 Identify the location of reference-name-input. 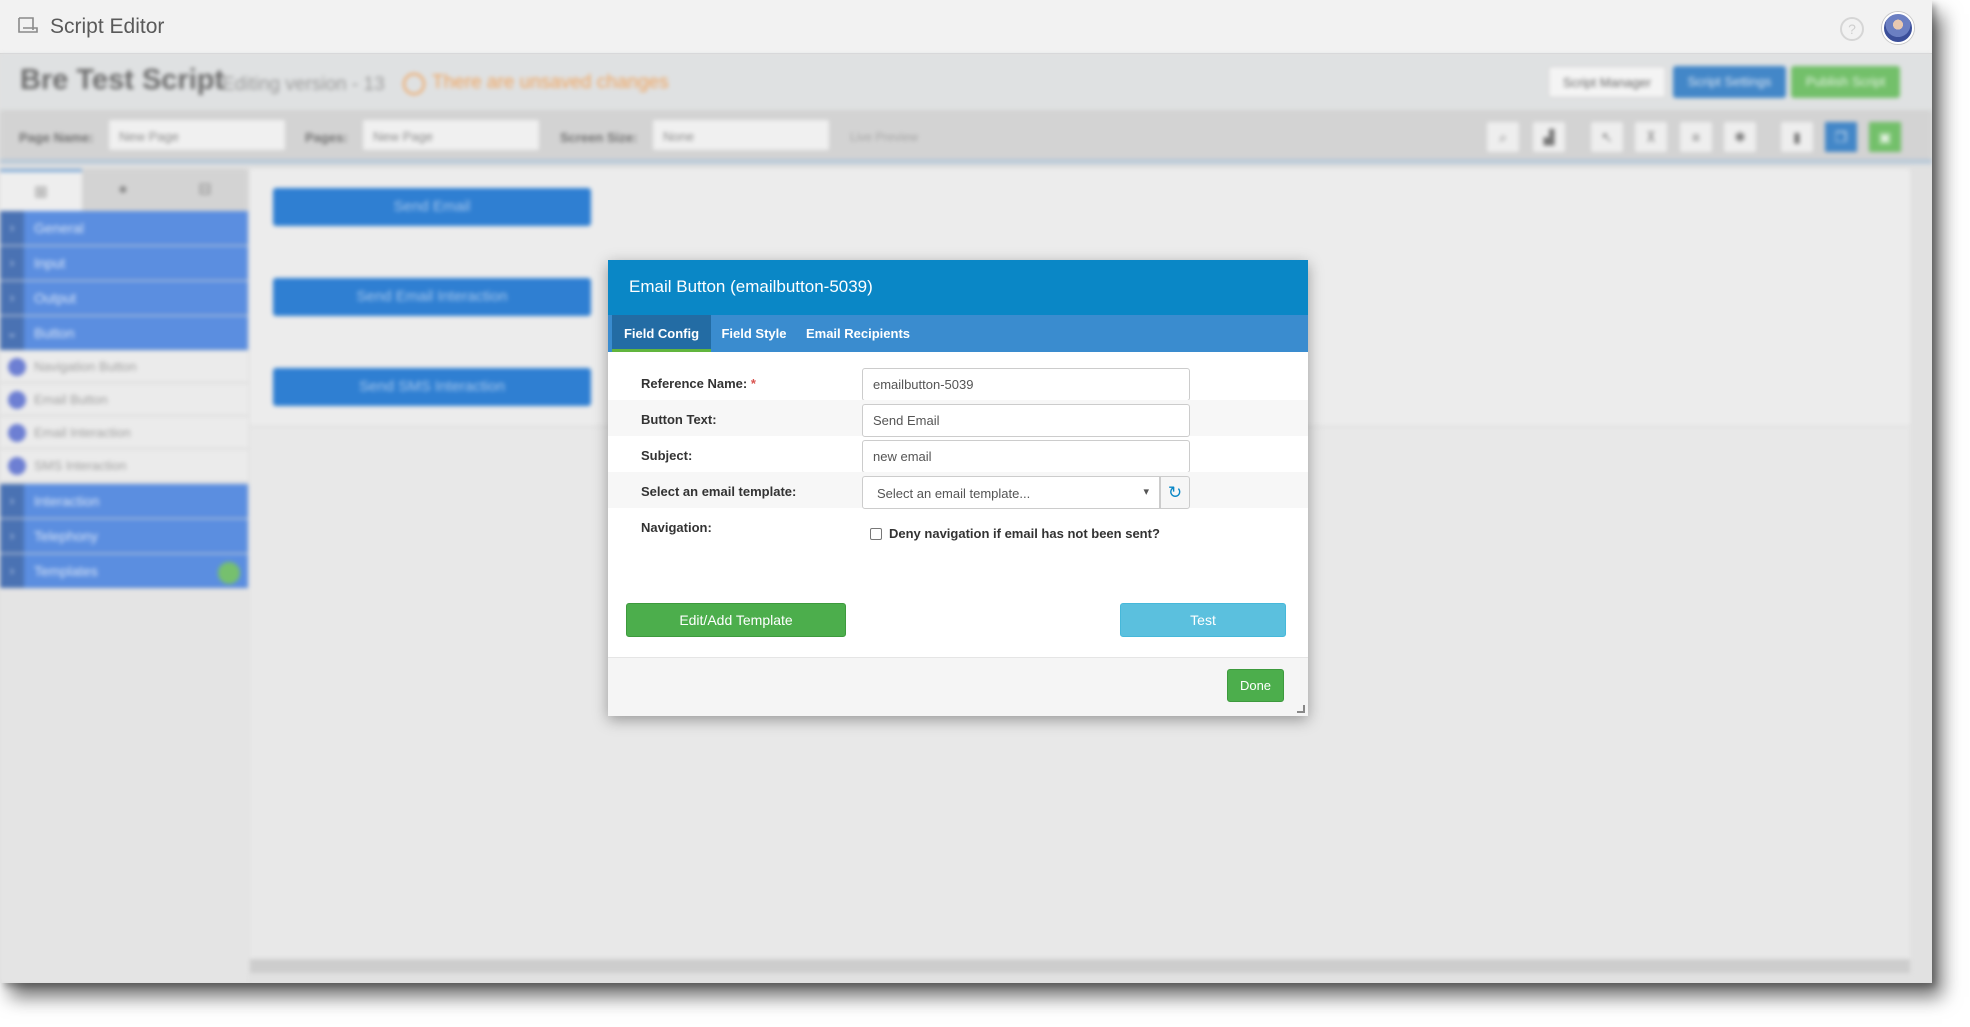
(1026, 384).